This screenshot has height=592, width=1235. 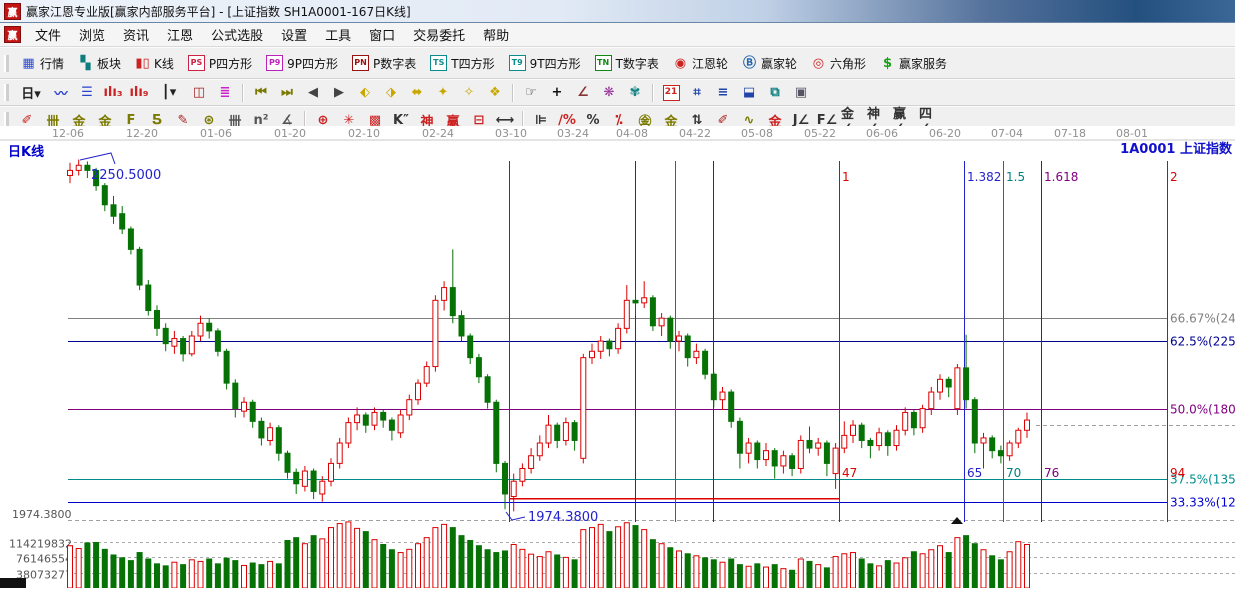 I want to click on t-number-table-button: TN T数字表, so click(x=627, y=63).